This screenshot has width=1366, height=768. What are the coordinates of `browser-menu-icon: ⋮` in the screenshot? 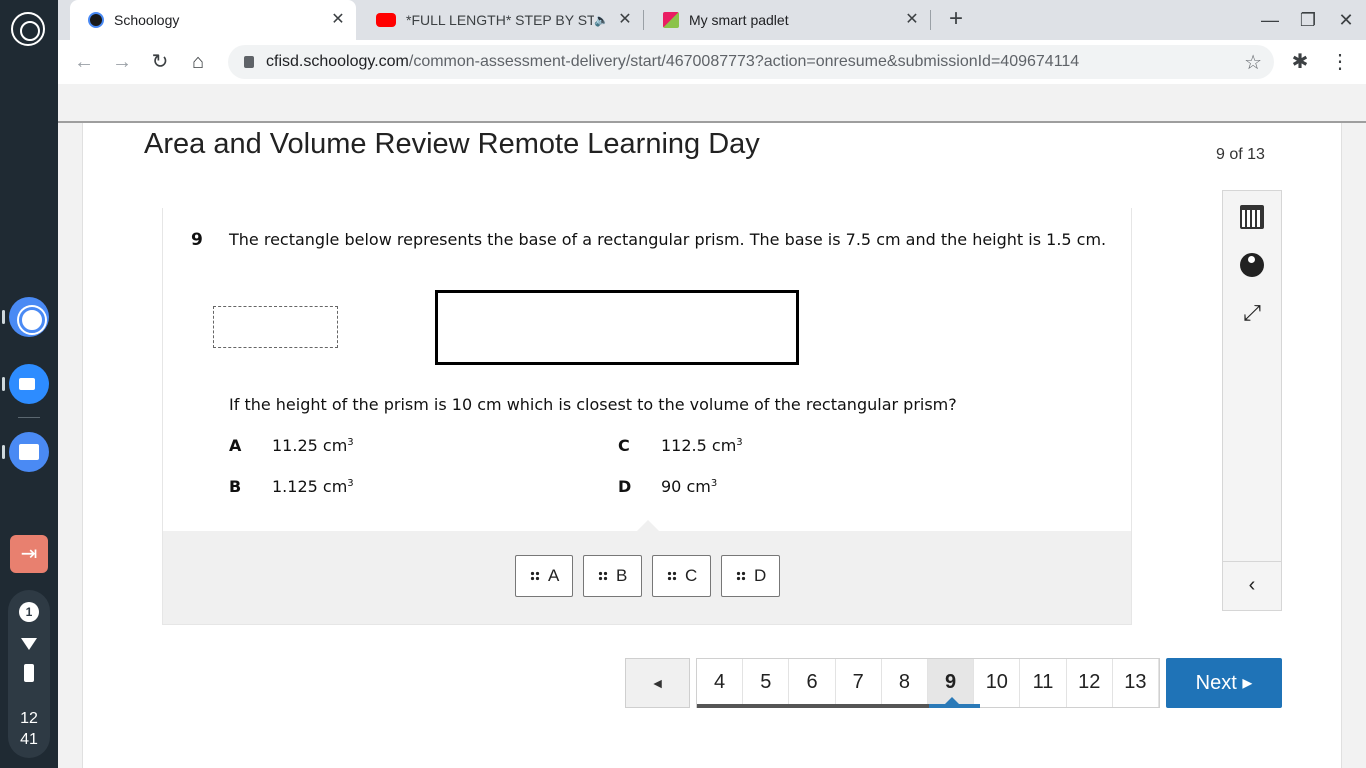 It's located at (1340, 62).